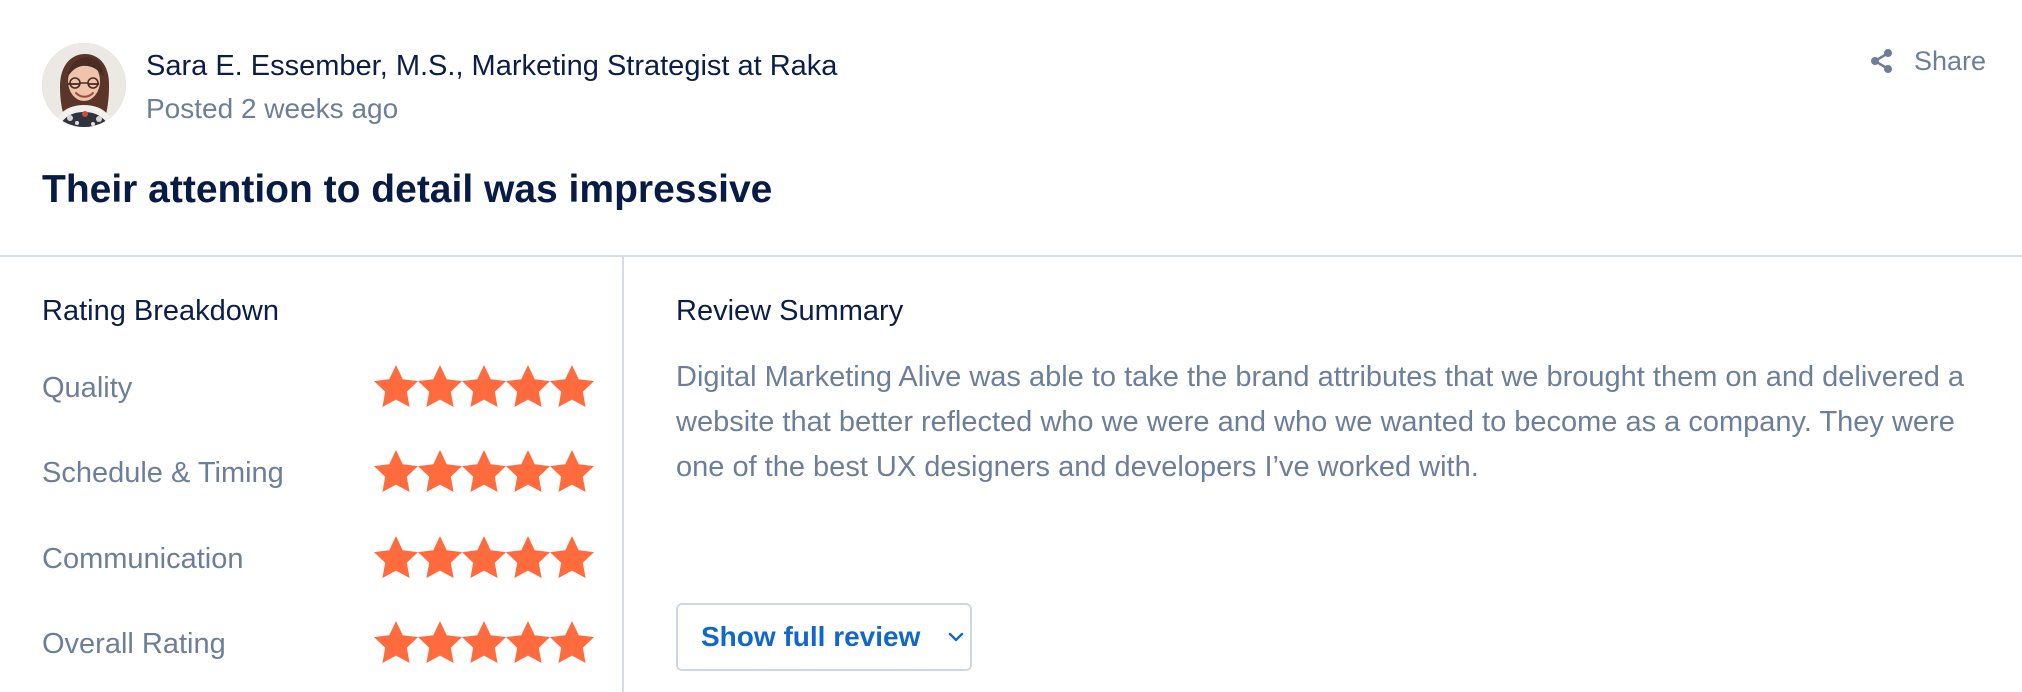 The height and width of the screenshot is (692, 2022). What do you see at coordinates (318, 643) in the screenshot?
I see `rating-row-overall: Overall Rating` at bounding box center [318, 643].